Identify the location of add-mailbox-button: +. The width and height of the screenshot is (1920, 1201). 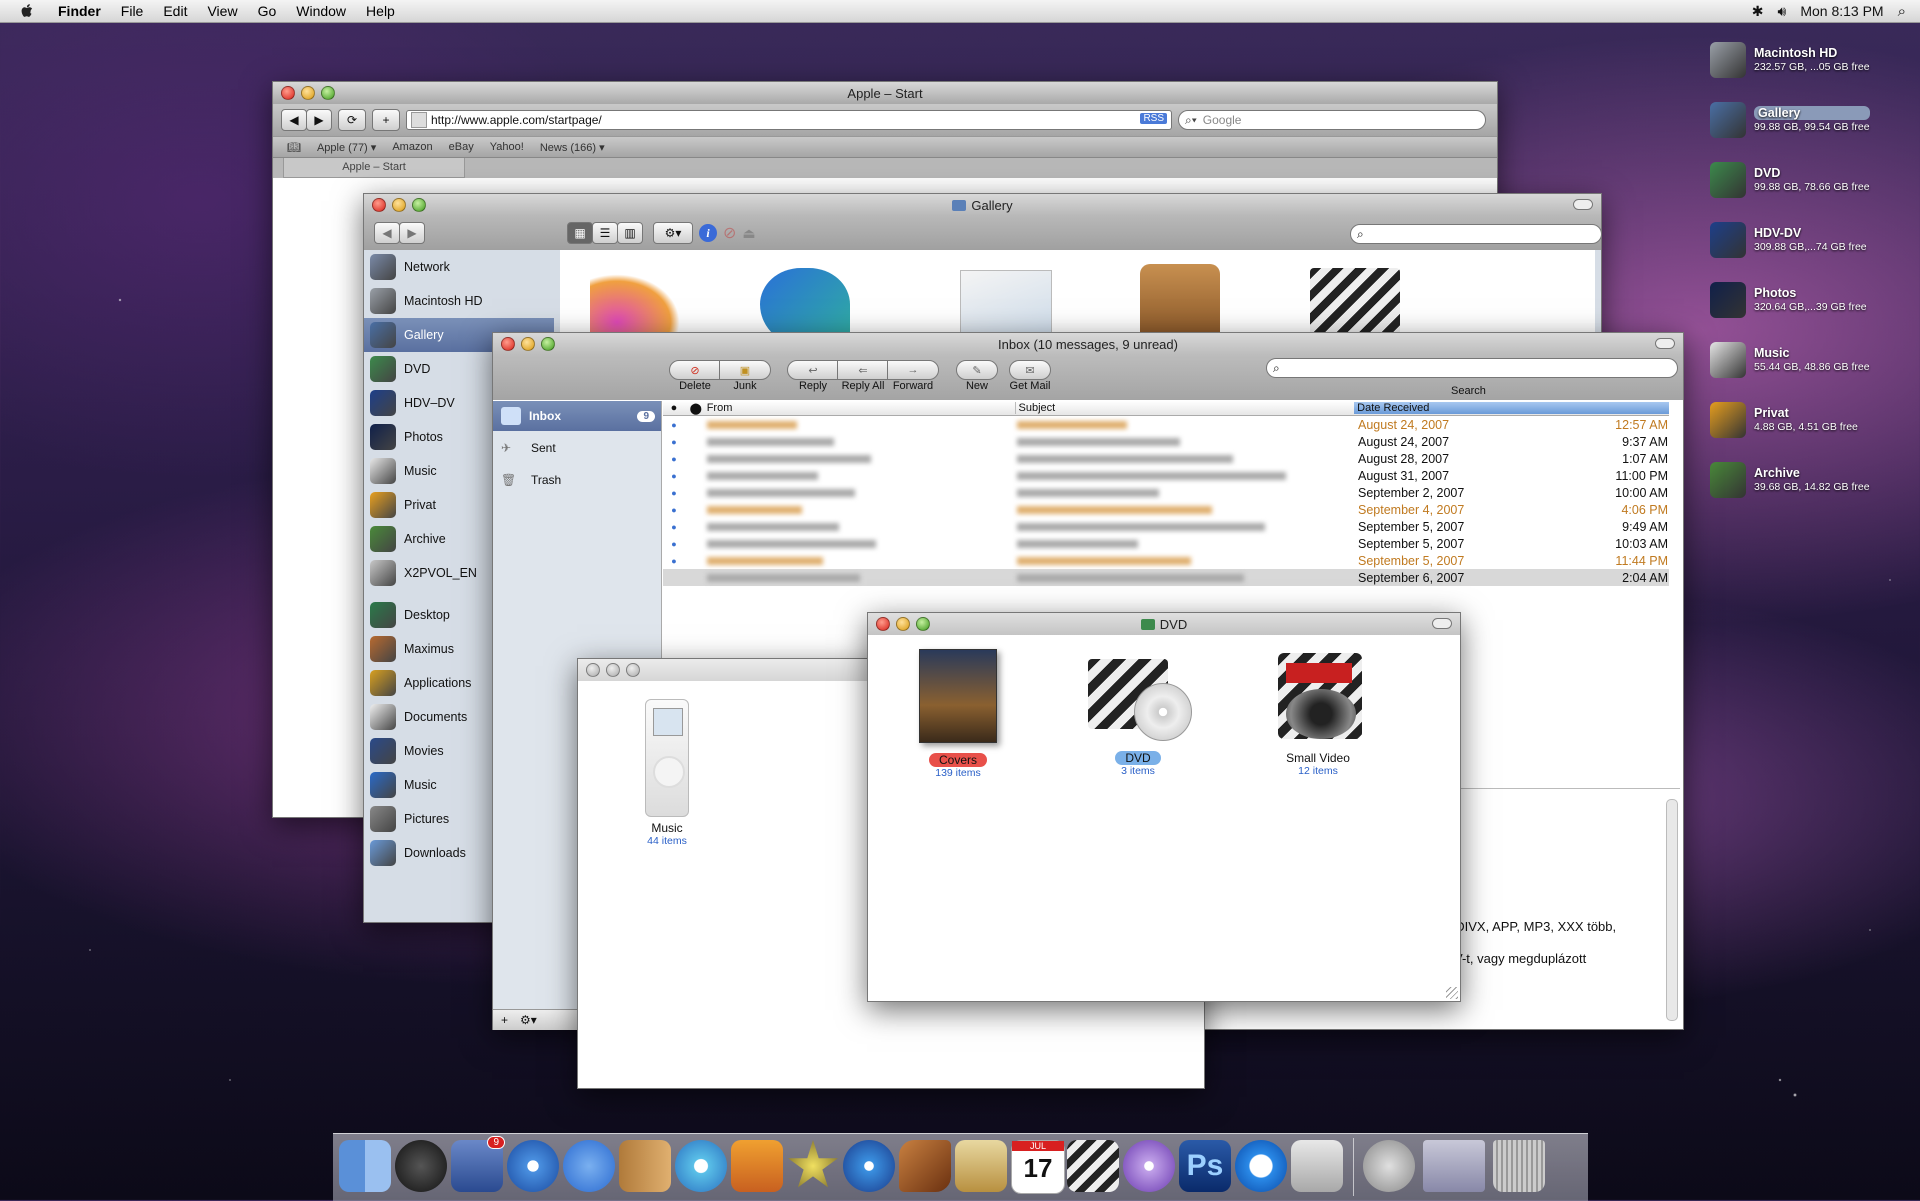
(504, 1020).